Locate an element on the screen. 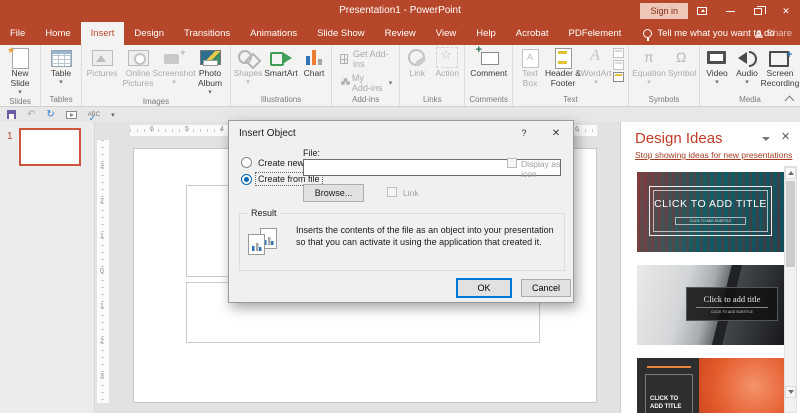 The image size is (800, 413). group-links: Link Action Links is located at coordinates (433, 75).